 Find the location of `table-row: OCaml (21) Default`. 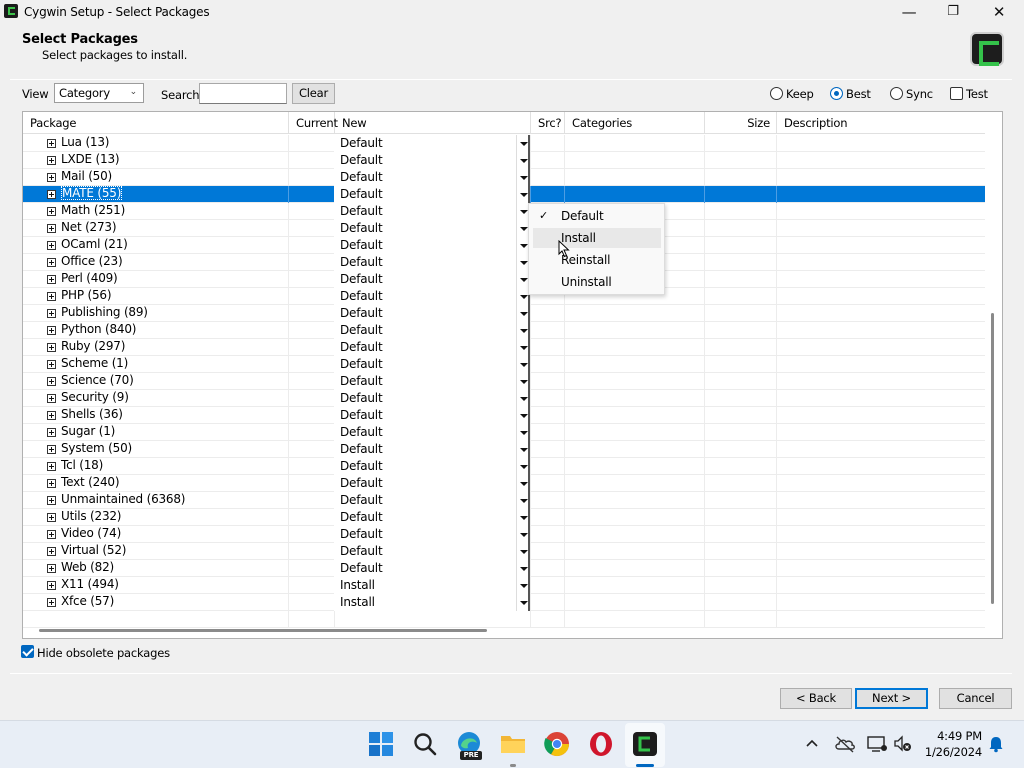

table-row: OCaml (21) Default is located at coordinates (504, 245).